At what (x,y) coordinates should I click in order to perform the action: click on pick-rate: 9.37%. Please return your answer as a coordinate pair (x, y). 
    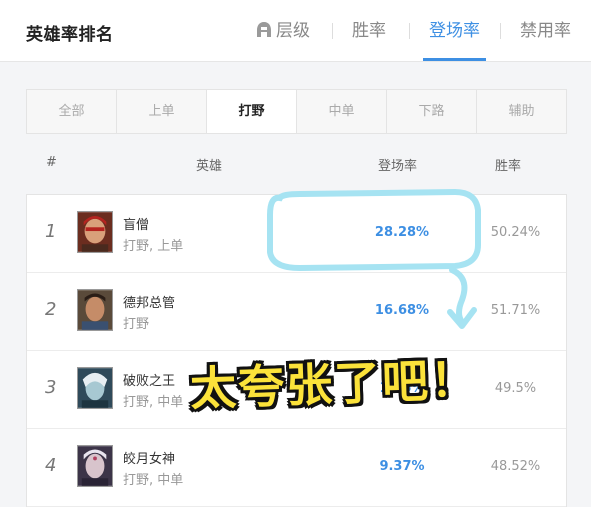
    Looking at the image, I should click on (402, 466).